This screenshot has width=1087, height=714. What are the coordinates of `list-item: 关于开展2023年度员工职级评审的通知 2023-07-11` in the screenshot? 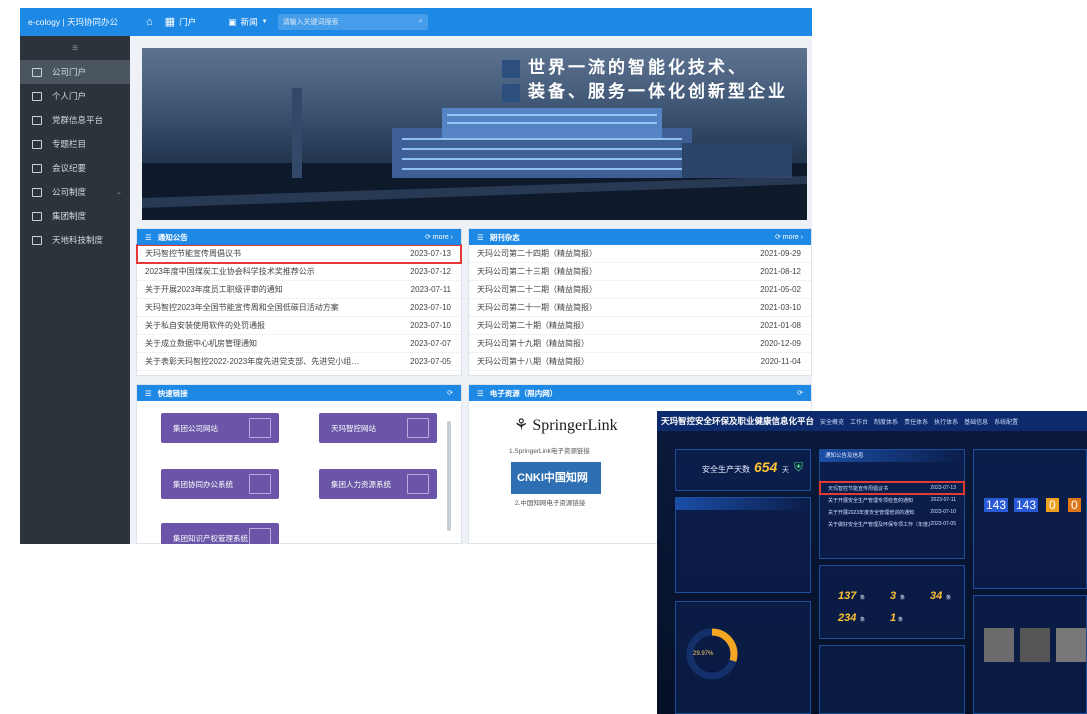 It's located at (299, 290).